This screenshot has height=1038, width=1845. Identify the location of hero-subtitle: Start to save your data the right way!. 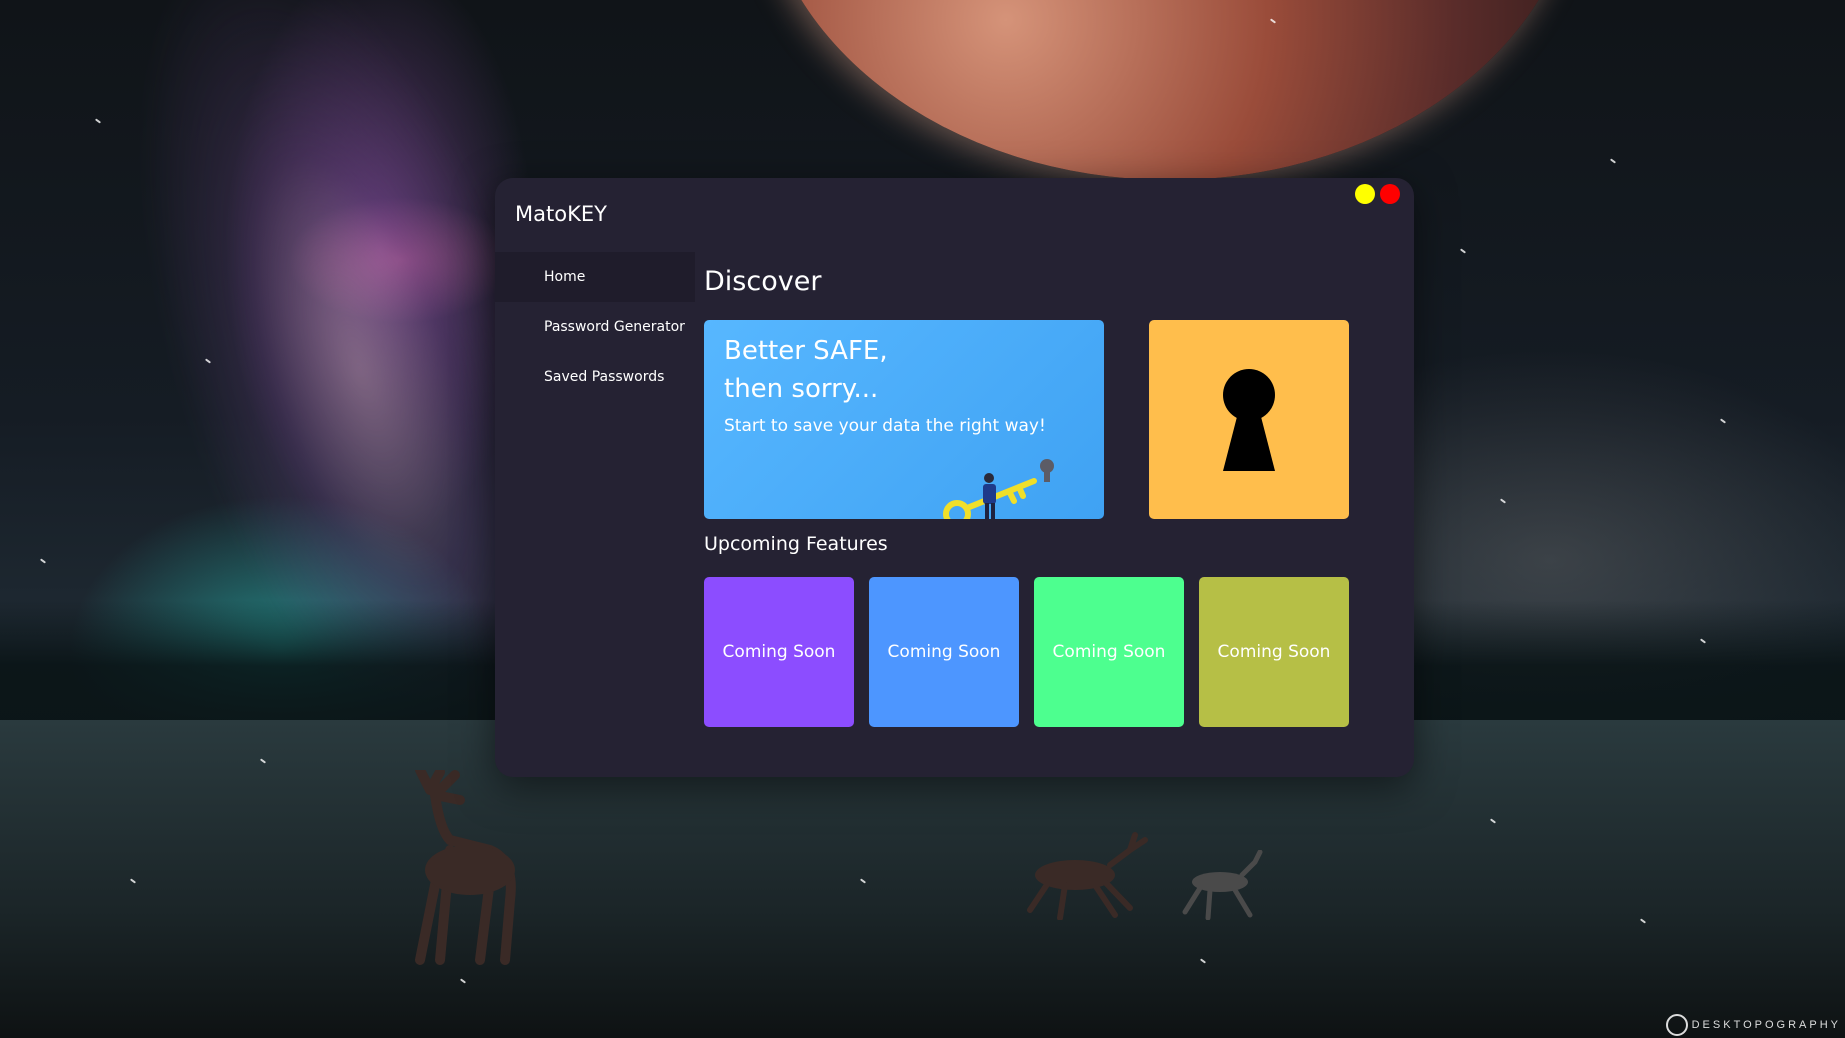
(885, 426).